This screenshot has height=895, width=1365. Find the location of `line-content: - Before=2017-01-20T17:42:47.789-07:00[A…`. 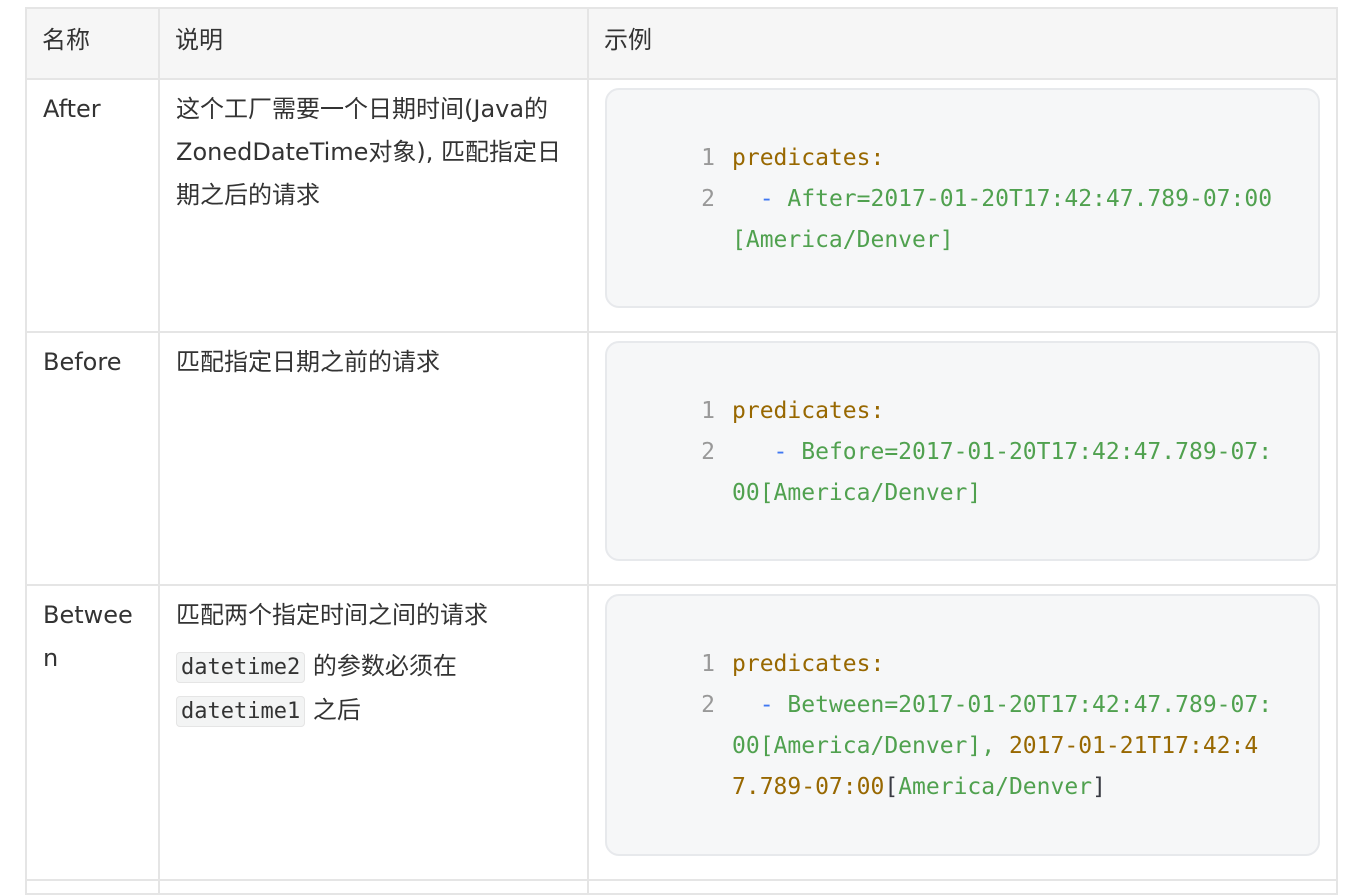

line-content: - Before=2017-01-20T17:42:47.789-07:00[A… is located at coordinates (1025, 473).